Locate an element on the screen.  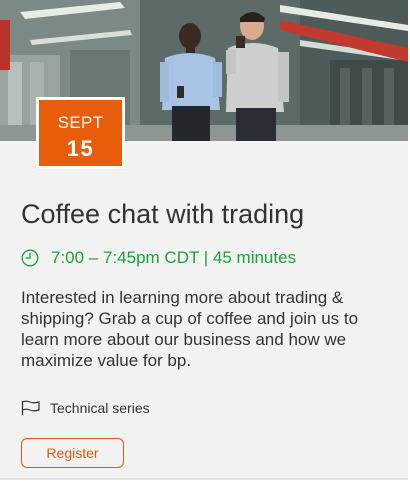
event-title: Coffee chat with trading is located at coordinates (163, 214).